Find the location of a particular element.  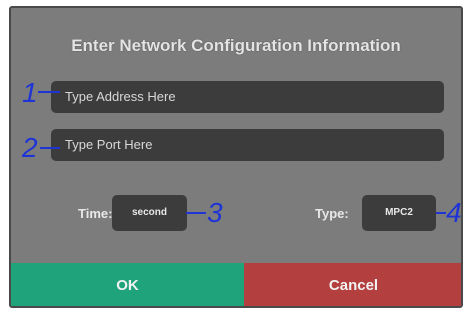

type-label: Type: is located at coordinates (332, 213).